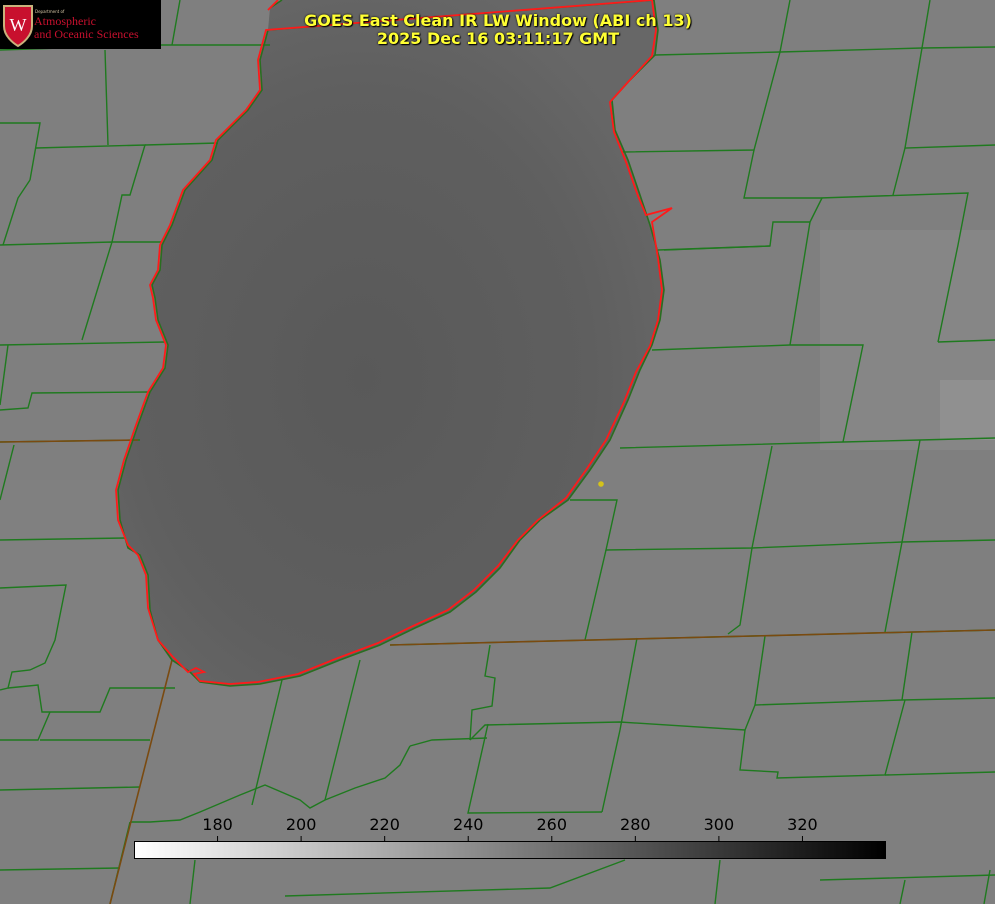  What do you see at coordinates (498, 38) in the screenshot?
I see `image-title-line-2: 2025 Dec 16 03:11:17 GMT` at bounding box center [498, 38].